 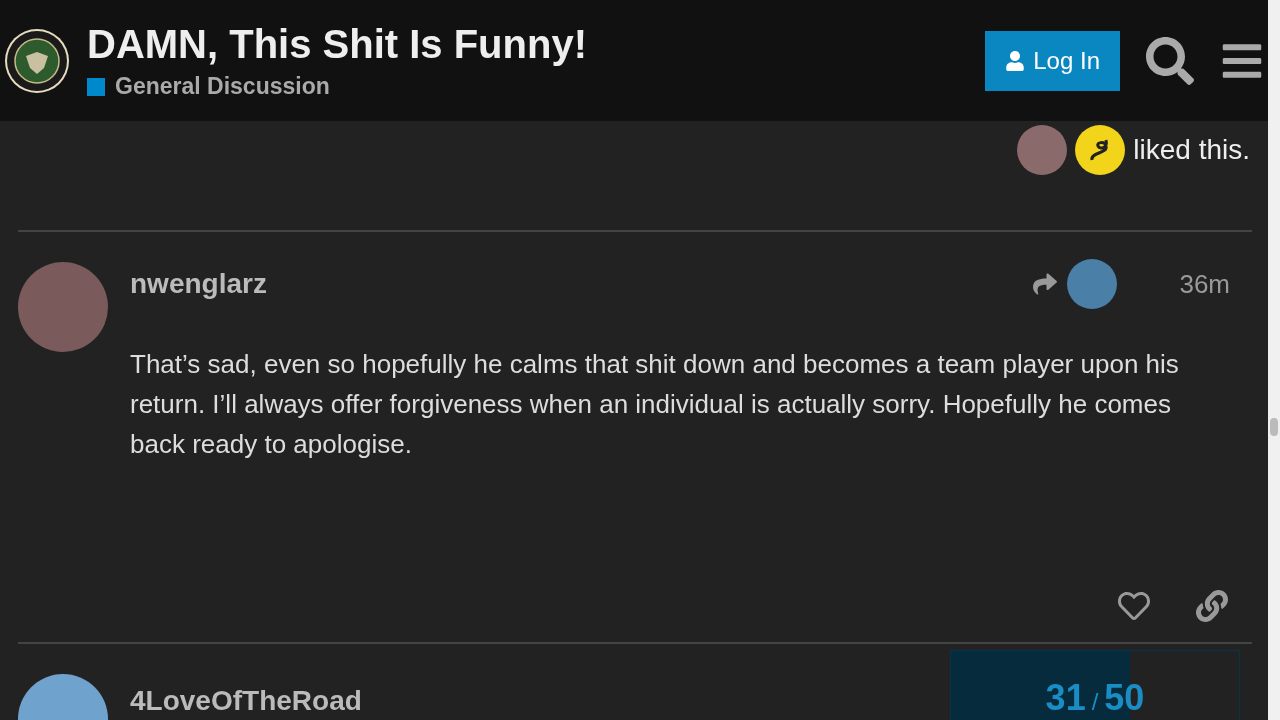 What do you see at coordinates (1052, 60) in the screenshot?
I see `login-button: Log In` at bounding box center [1052, 60].